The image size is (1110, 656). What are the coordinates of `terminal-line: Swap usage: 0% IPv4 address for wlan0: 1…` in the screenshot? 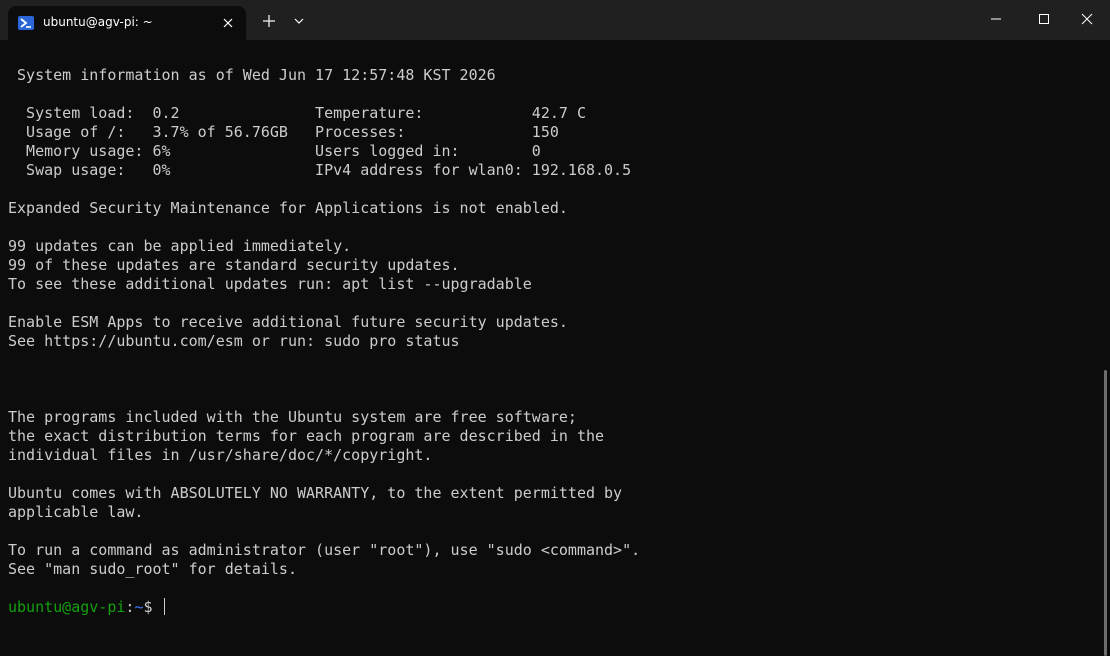 It's located at (320, 170).